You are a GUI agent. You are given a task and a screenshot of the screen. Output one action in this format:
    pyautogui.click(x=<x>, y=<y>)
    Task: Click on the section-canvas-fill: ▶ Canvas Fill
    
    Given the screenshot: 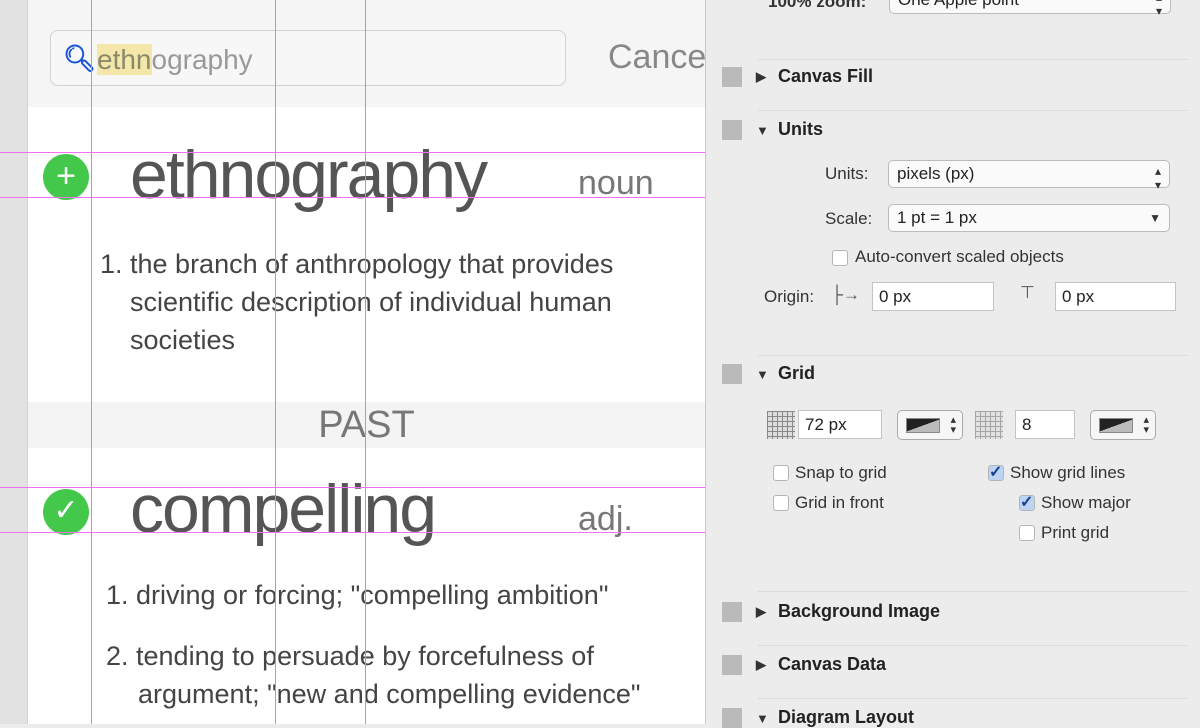 What is the action you would take?
    pyautogui.click(x=798, y=77)
    